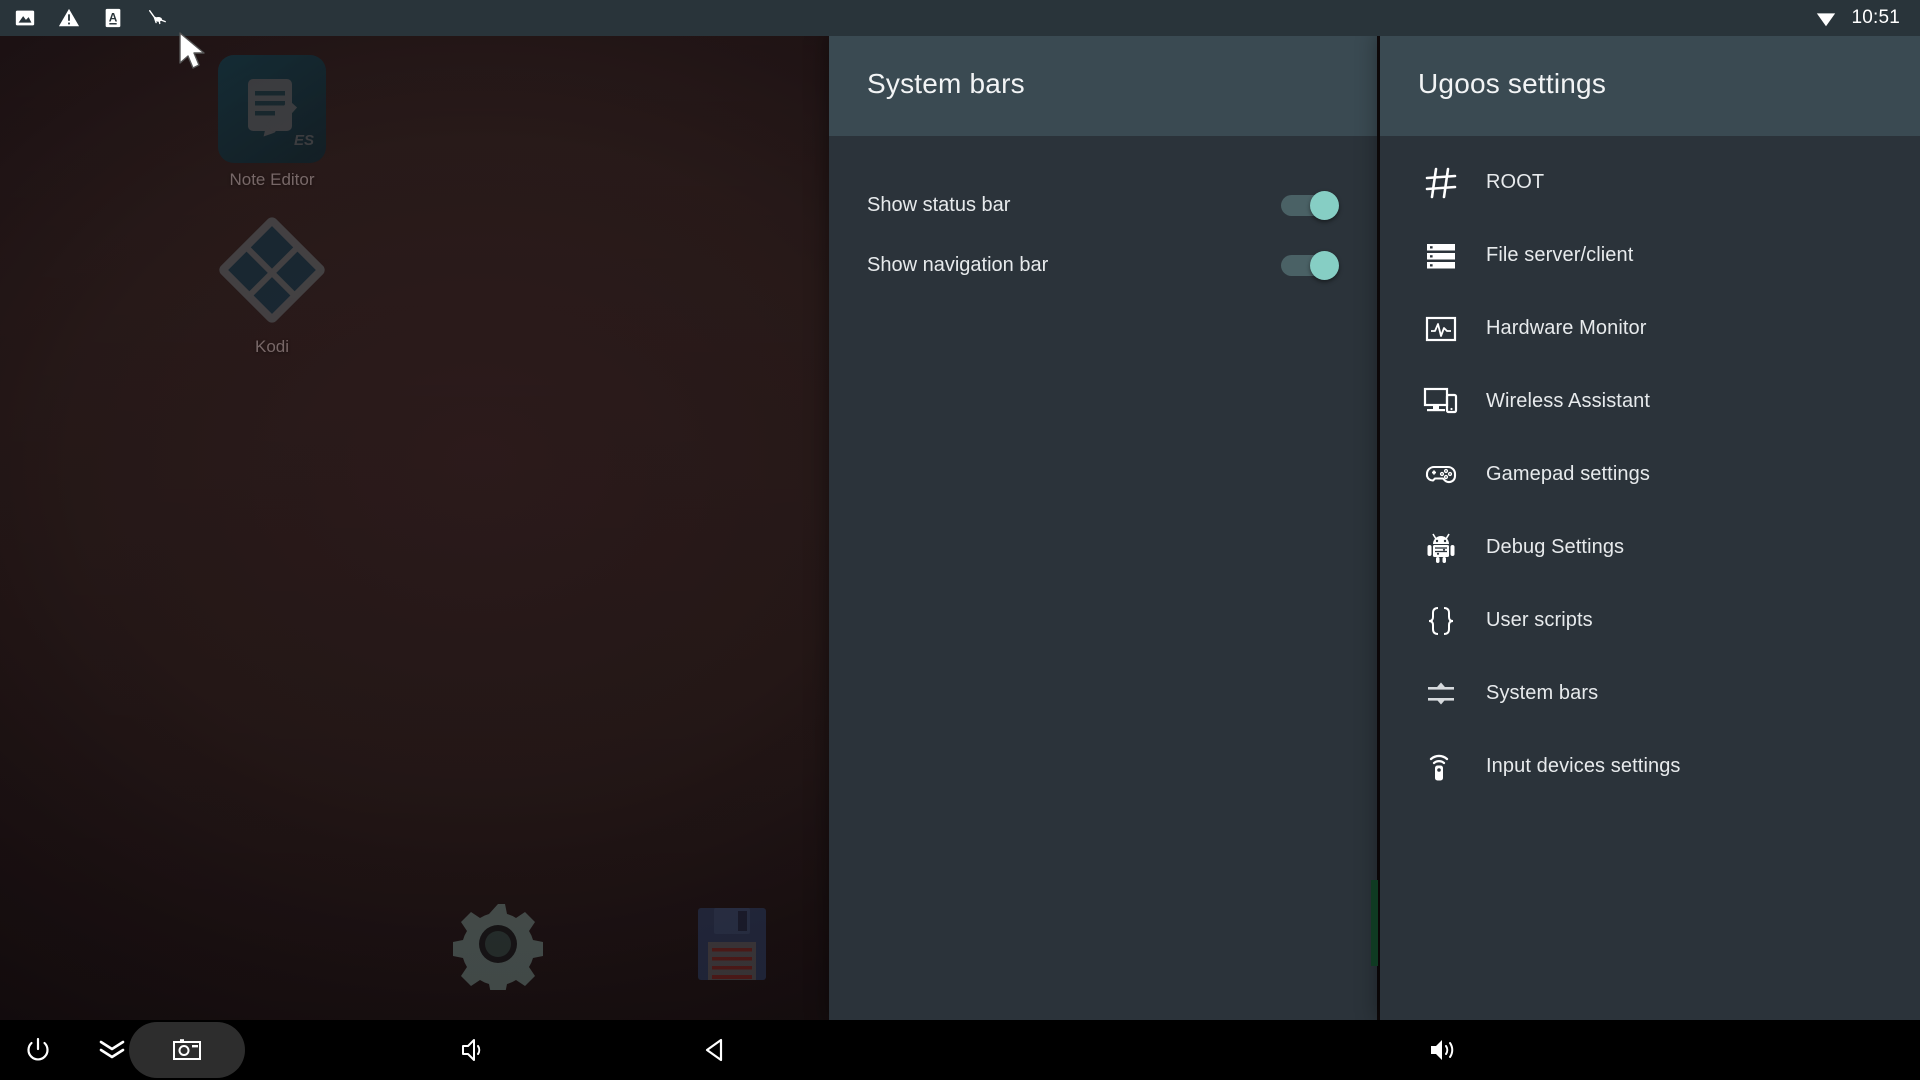 Image resolution: width=1920 pixels, height=1080 pixels. What do you see at coordinates (960, 18) in the screenshot?
I see `status-bar: A 10:51` at bounding box center [960, 18].